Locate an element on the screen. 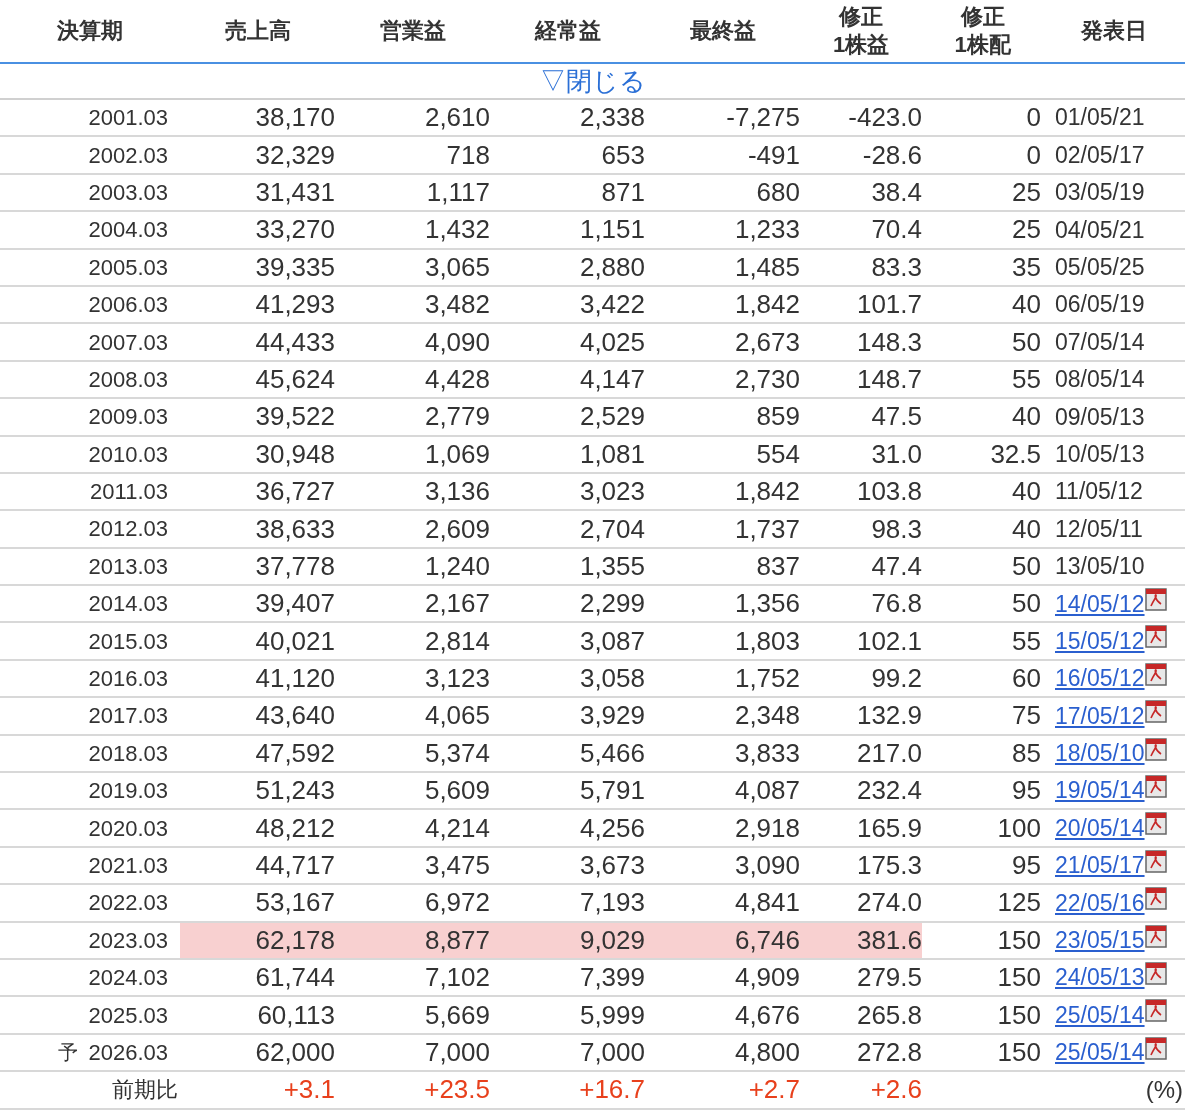  table-cell-text: 99.2 is located at coordinates (896, 679).